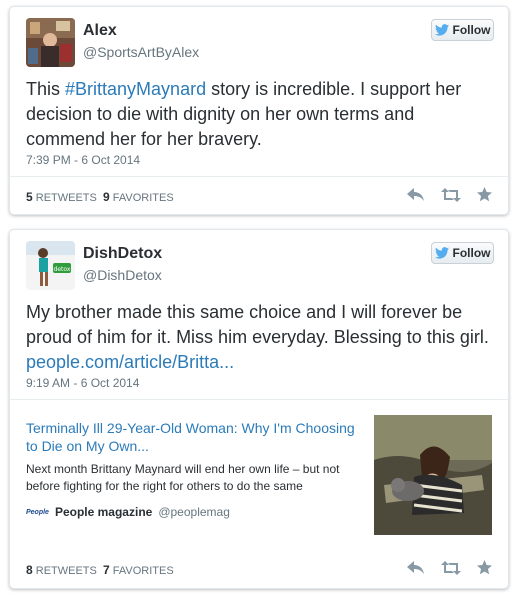 The image size is (515, 594). What do you see at coordinates (100, 197) in the screenshot?
I see `tweet-stats: 5 RETWEETS 9 FAVORITES` at bounding box center [100, 197].